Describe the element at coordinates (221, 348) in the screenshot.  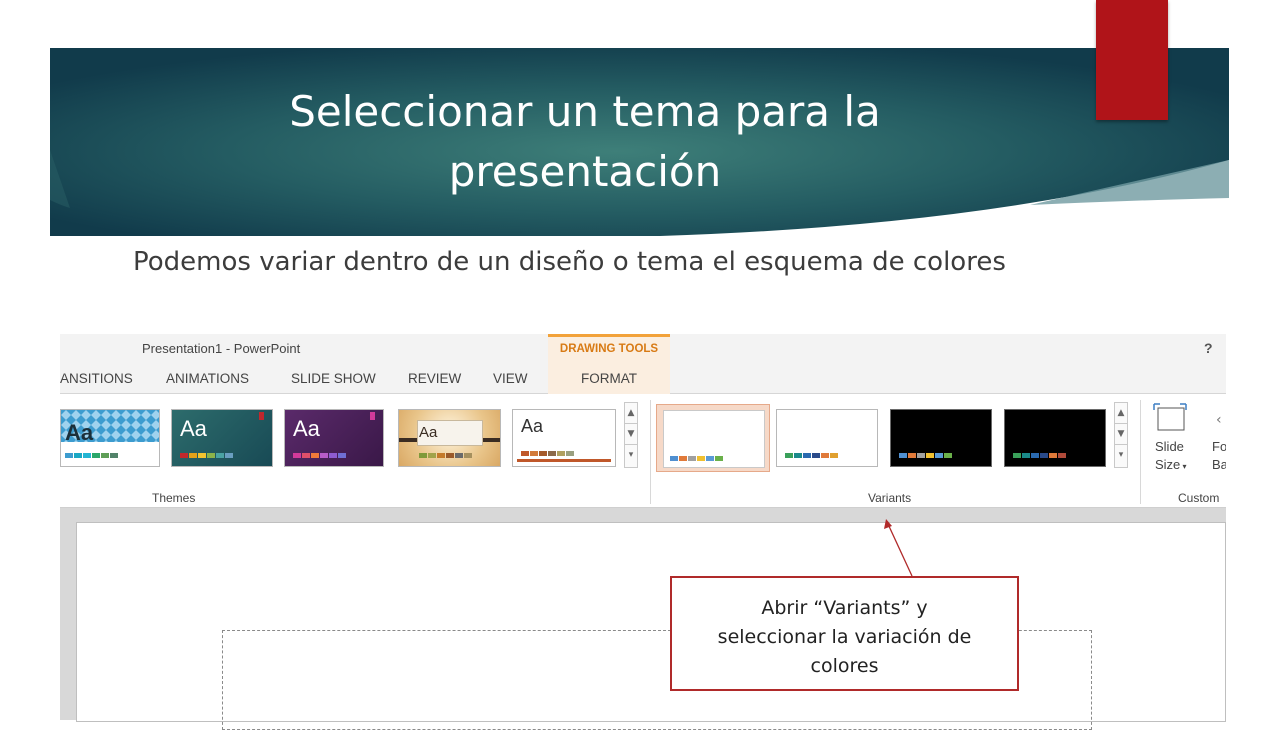
I see `ppt-window-title: Presentation1 - PowerPoint` at that location.